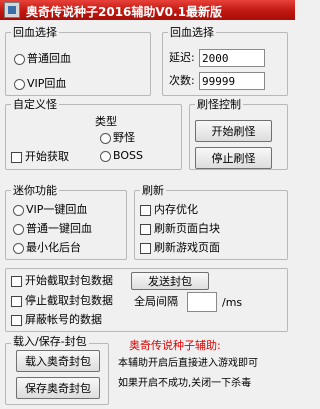 This screenshot has width=320, height=409. I want to click on radio-label: BOSS, so click(128, 155).